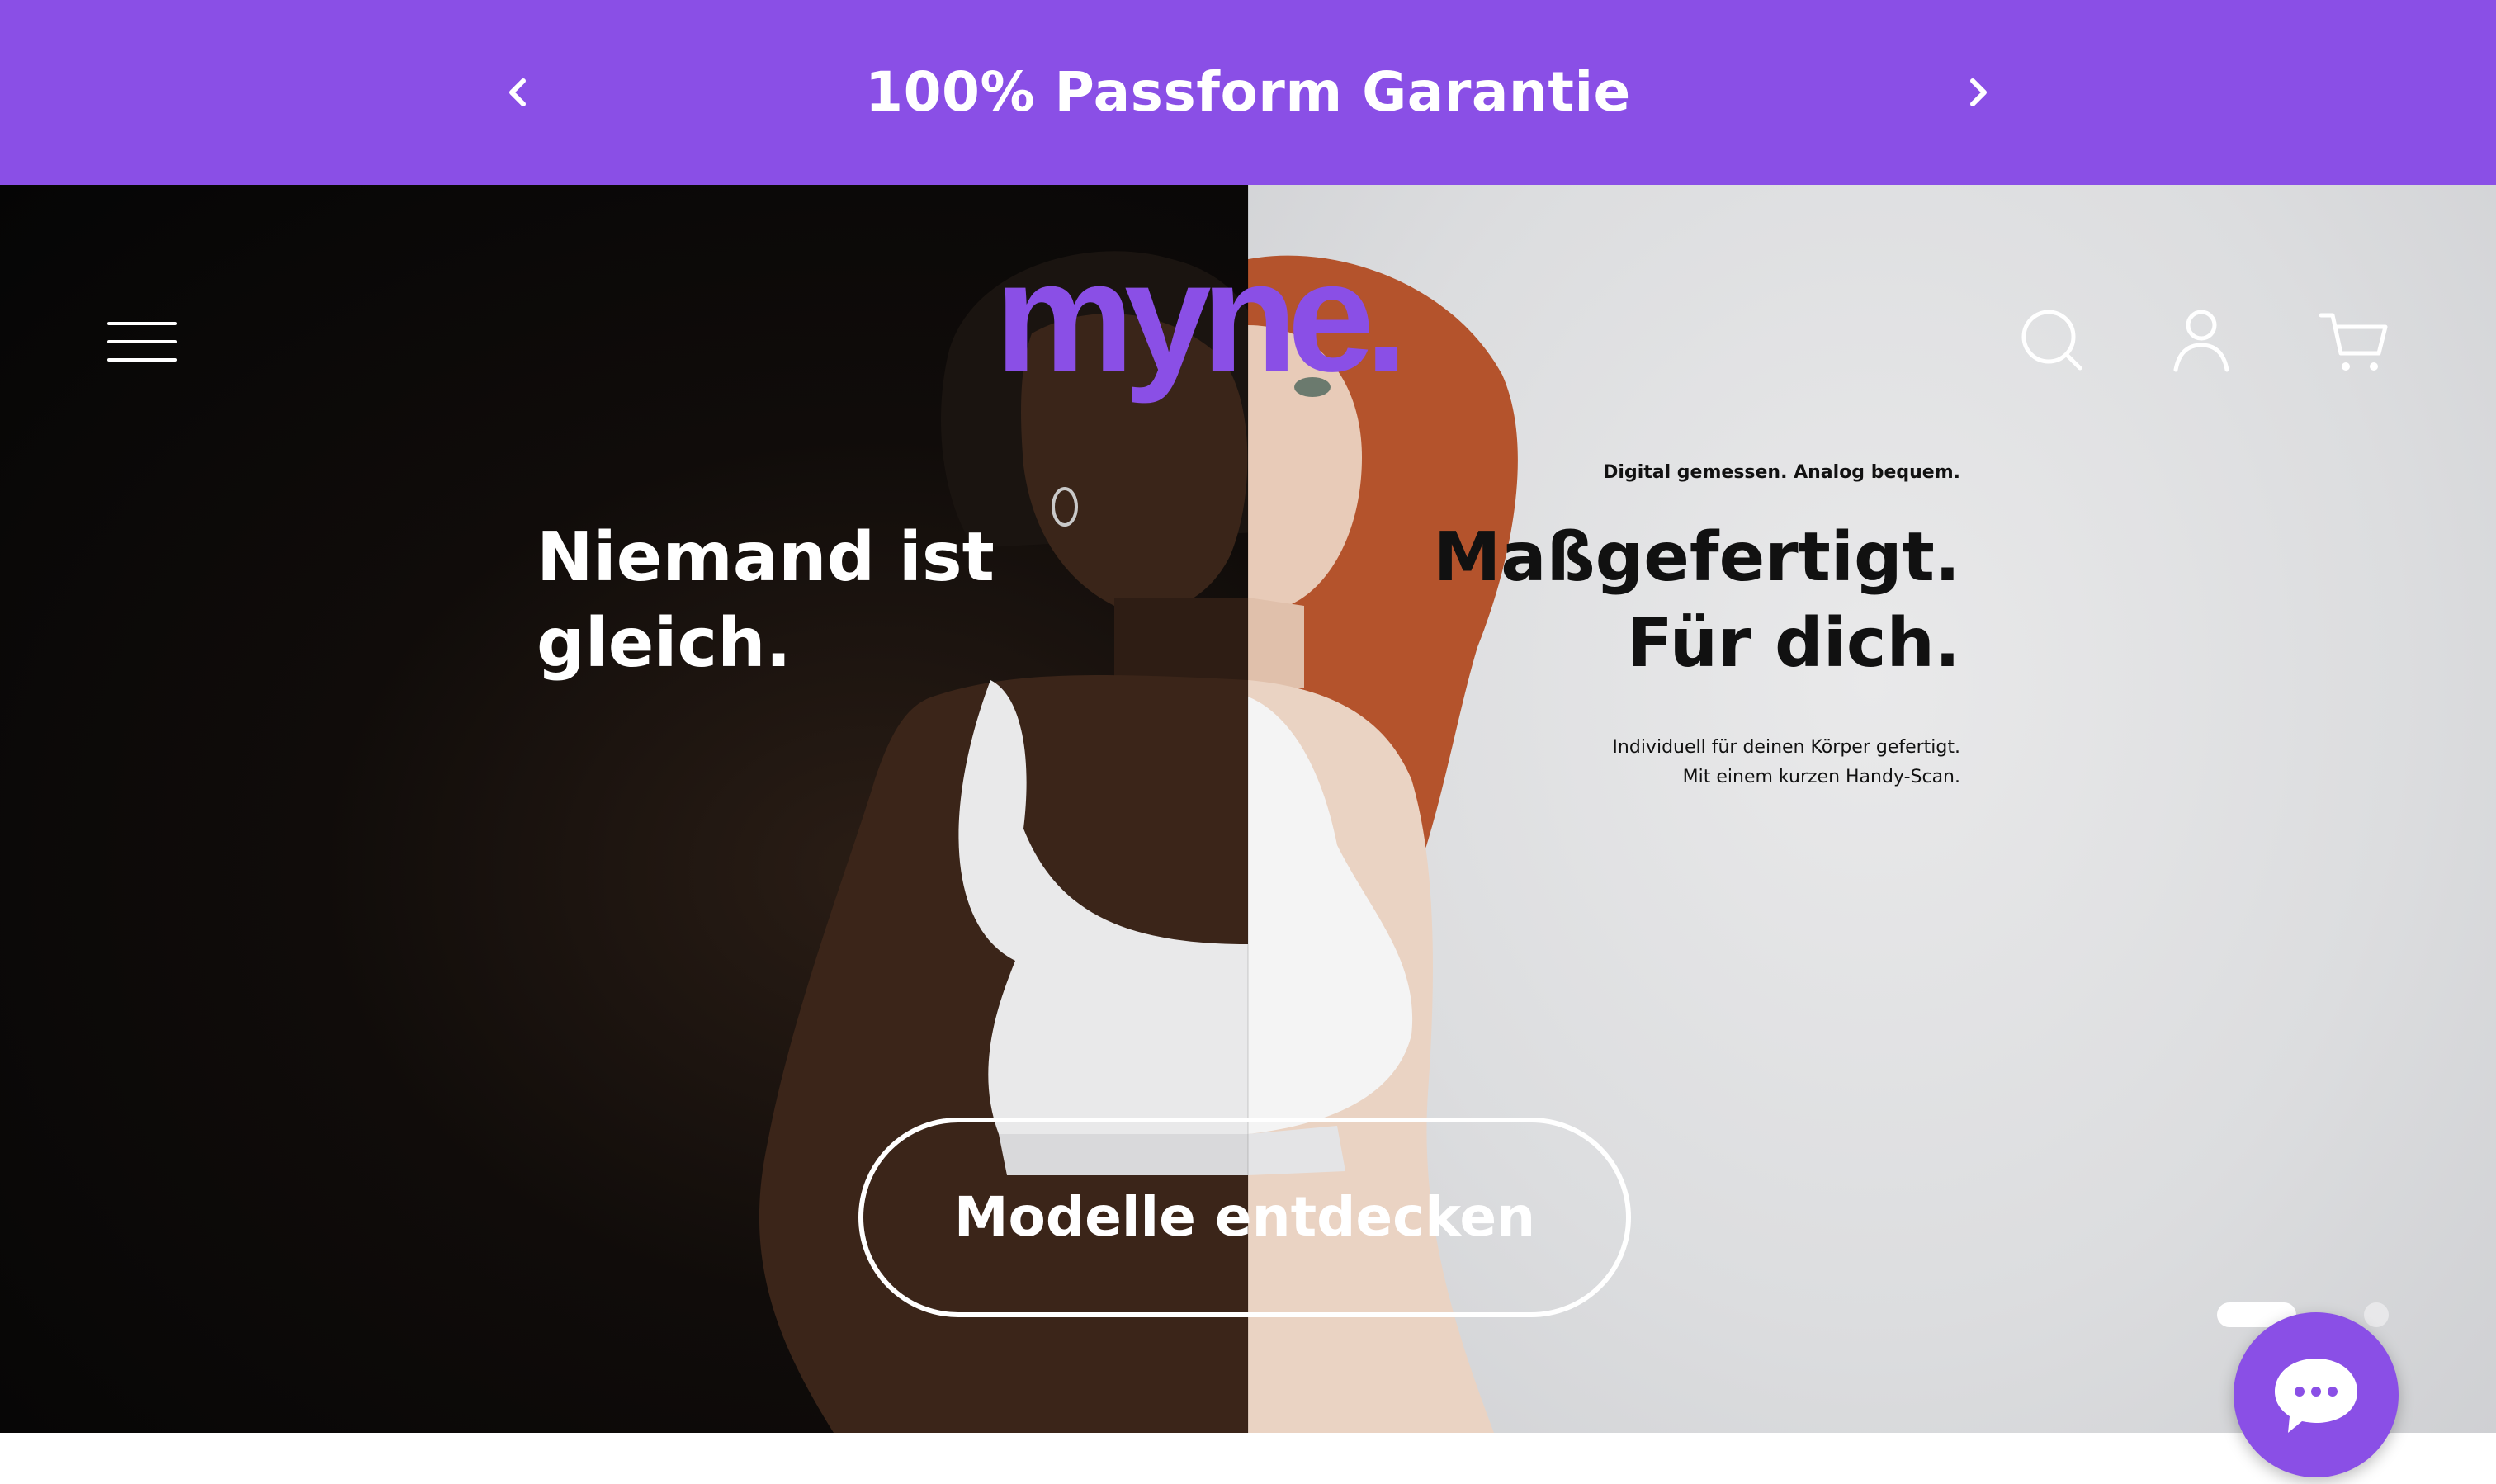  What do you see at coordinates (2051, 339) in the screenshot?
I see `search-icon` at bounding box center [2051, 339].